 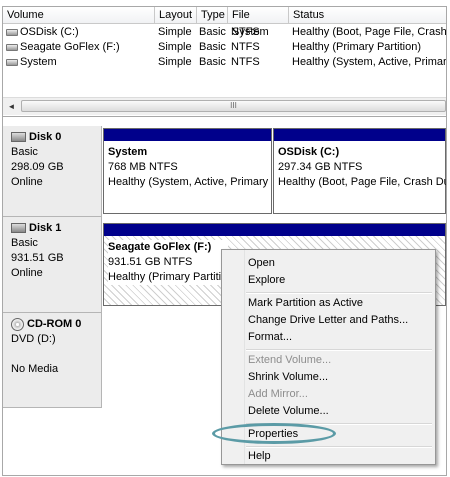 I want to click on menu-item-open: Open, so click(x=261, y=263).